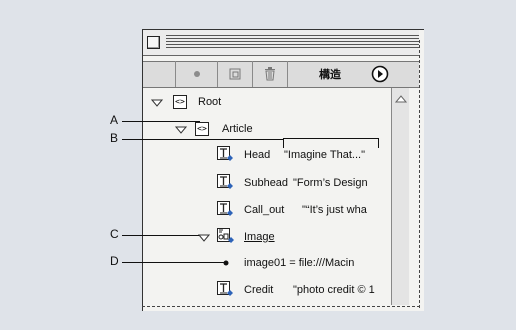  What do you see at coordinates (173, 262) in the screenshot?
I see `callout-d-line` at bounding box center [173, 262].